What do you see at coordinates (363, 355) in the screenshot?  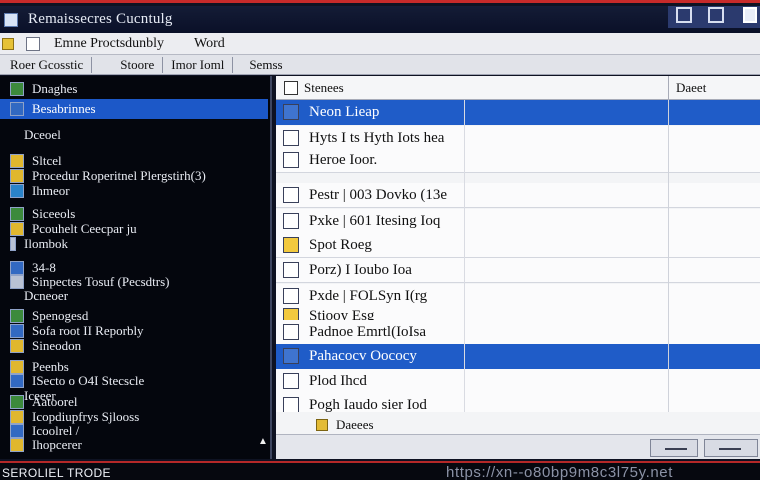 I see `row-name: Pahacocv Oococy` at bounding box center [363, 355].